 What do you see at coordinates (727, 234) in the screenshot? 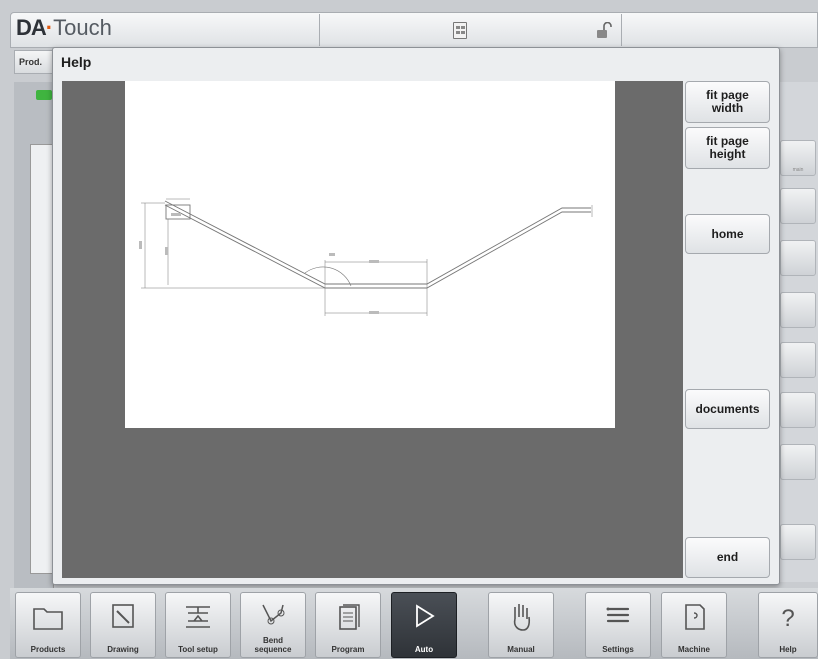
I see `home-button: home` at bounding box center [727, 234].